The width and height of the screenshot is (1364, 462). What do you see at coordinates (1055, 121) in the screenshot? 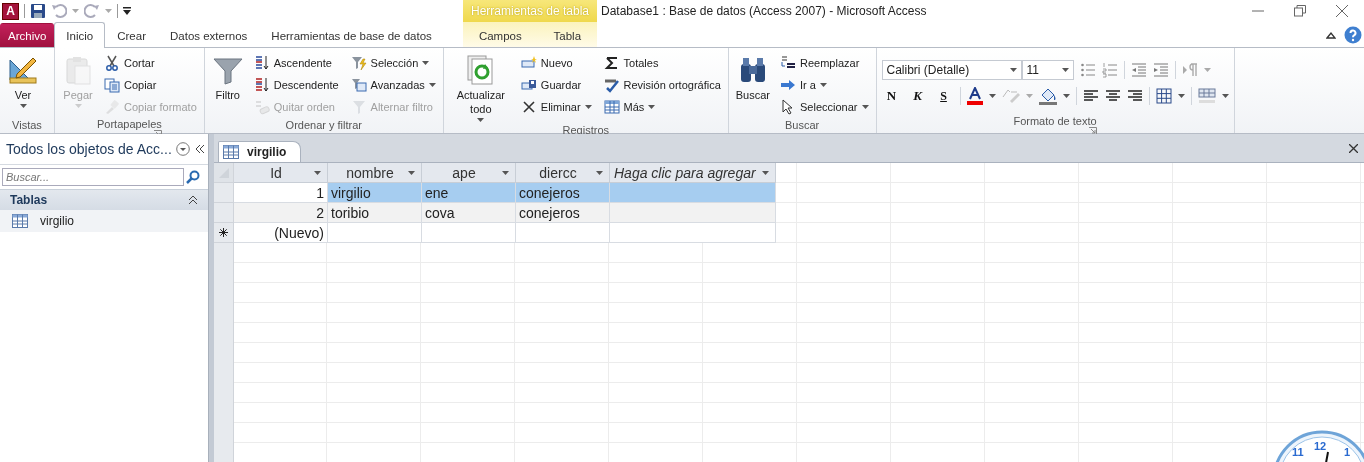
I see `group-label: Formato de texto` at bounding box center [1055, 121].